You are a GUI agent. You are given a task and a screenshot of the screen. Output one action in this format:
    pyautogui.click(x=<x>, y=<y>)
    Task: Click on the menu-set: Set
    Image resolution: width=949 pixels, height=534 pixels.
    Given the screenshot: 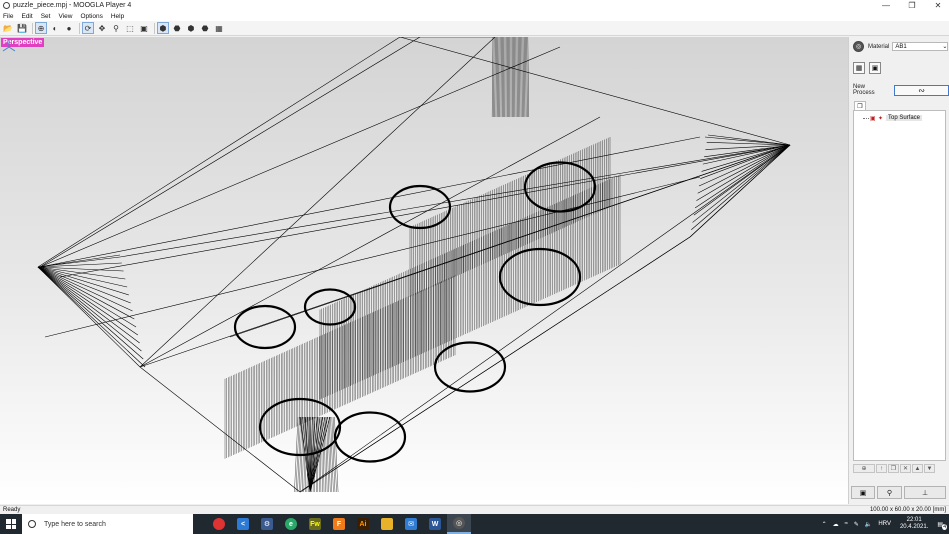 What is the action you would take?
    pyautogui.click(x=46, y=16)
    